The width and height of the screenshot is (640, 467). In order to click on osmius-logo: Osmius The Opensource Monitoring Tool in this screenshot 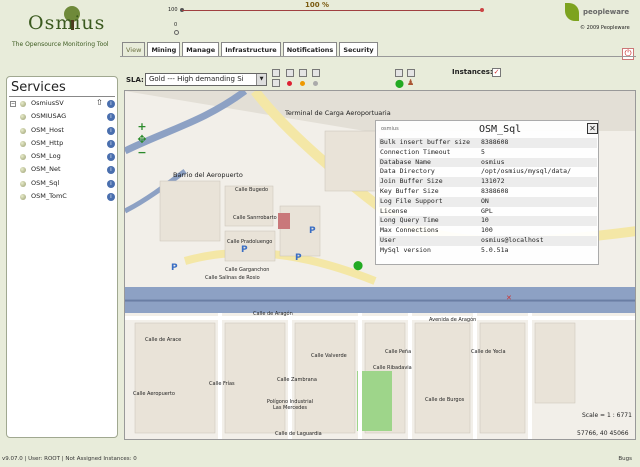, I will do `click(67, 26)`.